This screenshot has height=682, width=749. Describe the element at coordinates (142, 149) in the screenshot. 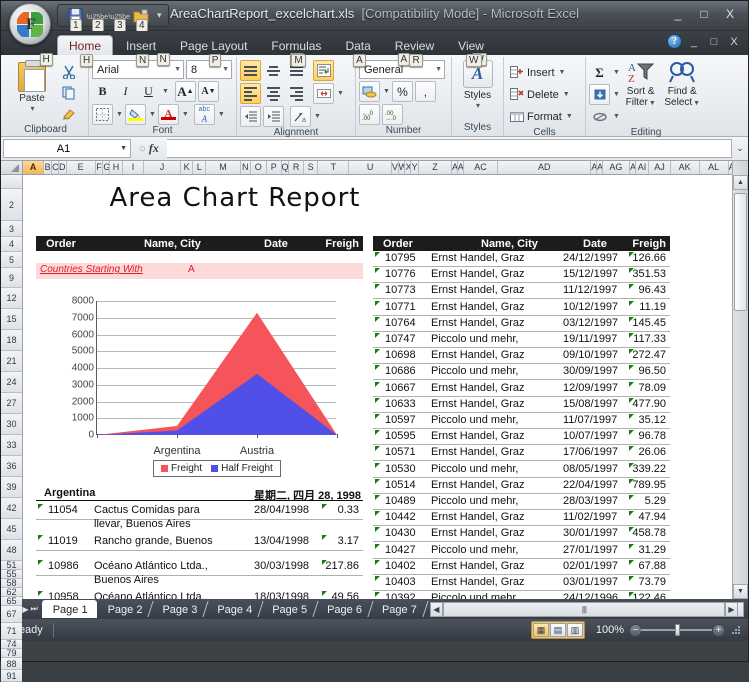

I see `cancel-entry-icon: ○` at that location.